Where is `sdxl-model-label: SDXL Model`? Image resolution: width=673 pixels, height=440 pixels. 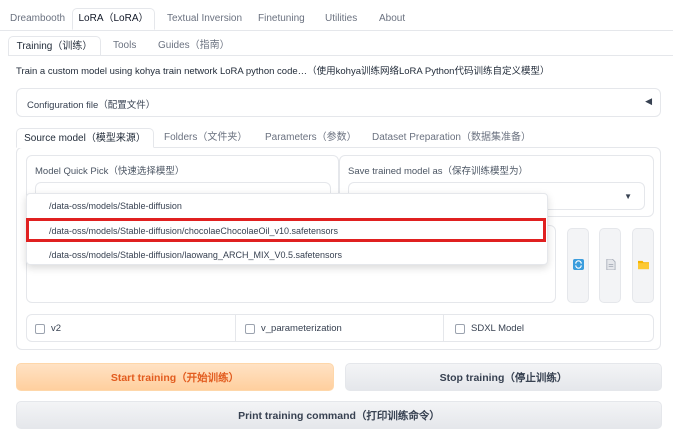 sdxl-model-label: SDXL Model is located at coordinates (497, 328).